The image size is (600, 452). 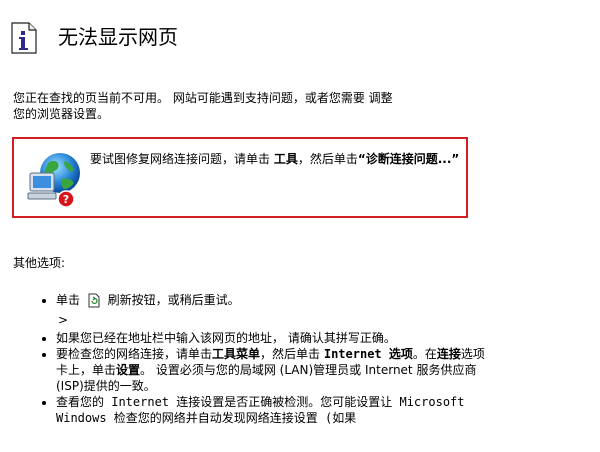 I want to click on diagnose-connection-link: “诊断连接问题...”, so click(x=408, y=159).